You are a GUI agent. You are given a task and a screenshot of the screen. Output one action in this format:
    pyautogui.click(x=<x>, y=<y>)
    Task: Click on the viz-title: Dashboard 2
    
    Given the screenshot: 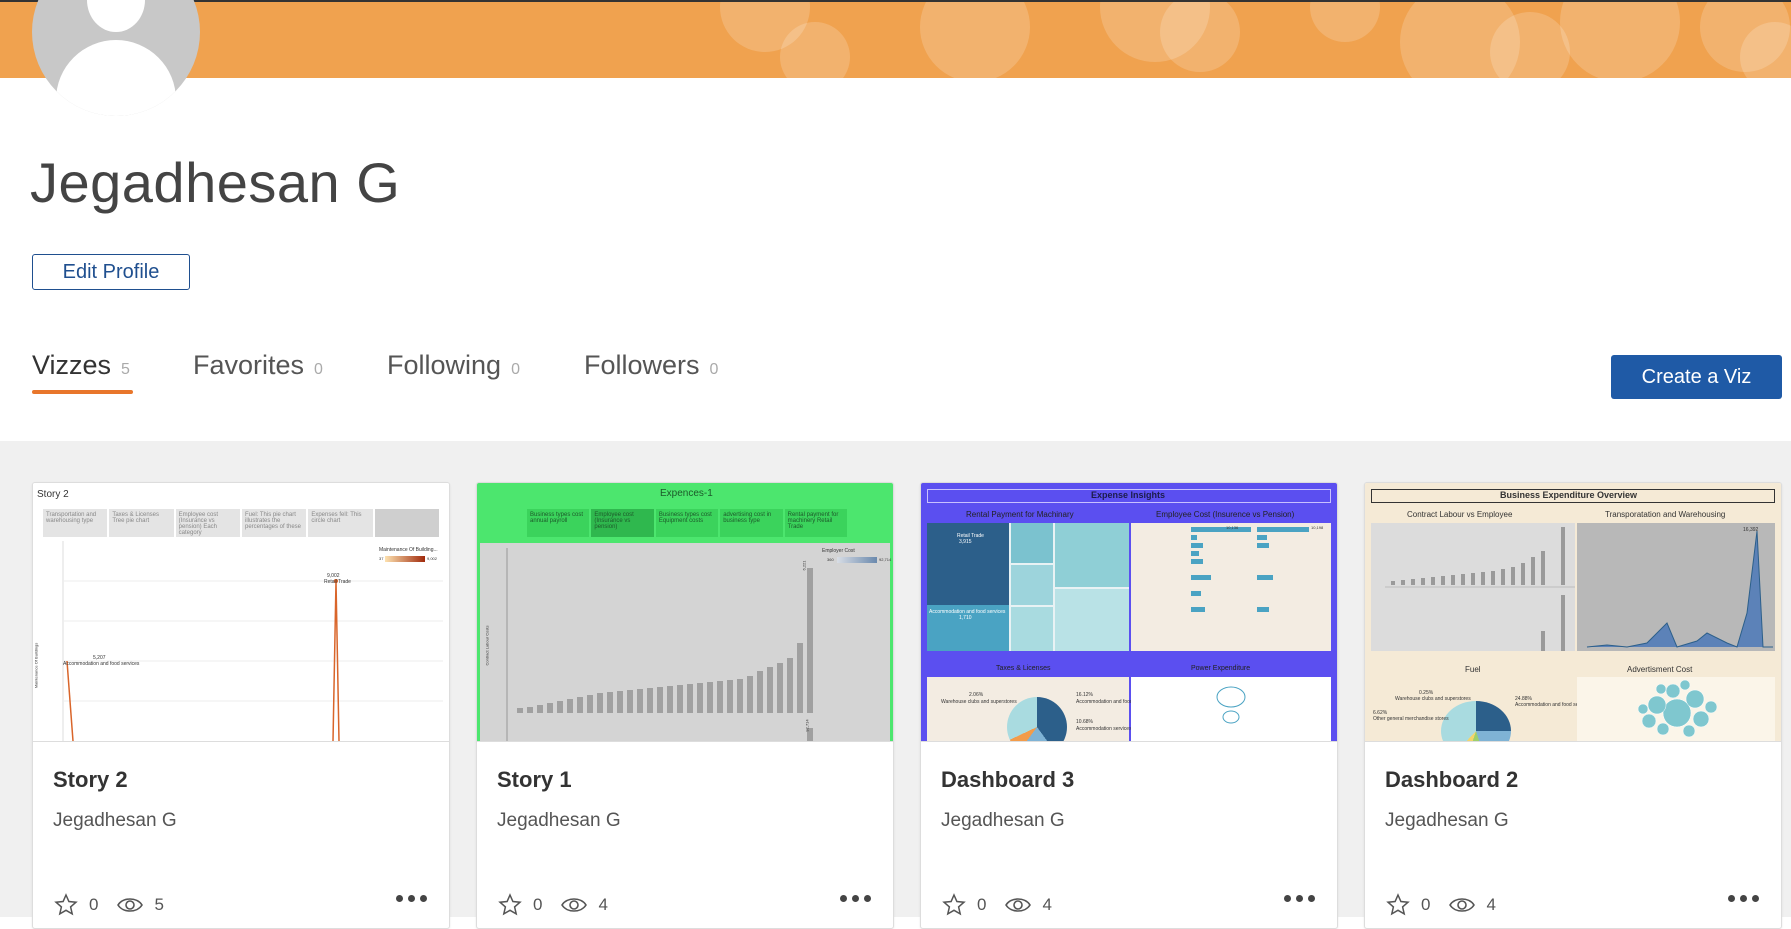 What is the action you would take?
    pyautogui.click(x=1451, y=780)
    